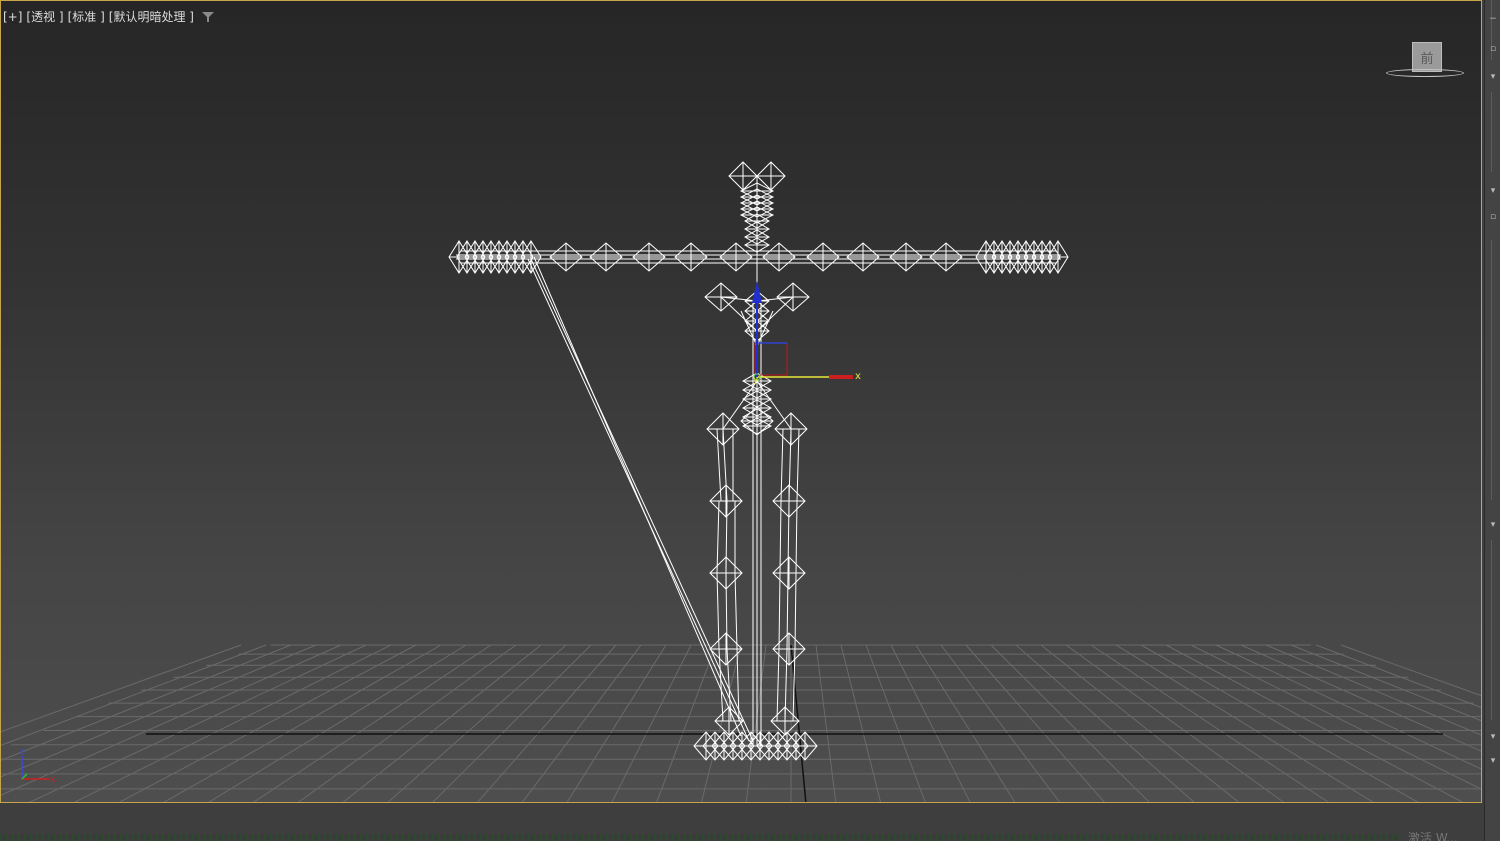 The image size is (1500, 841). Describe the element at coordinates (22, 752) in the screenshot. I see `tripod-z-label: z` at that location.